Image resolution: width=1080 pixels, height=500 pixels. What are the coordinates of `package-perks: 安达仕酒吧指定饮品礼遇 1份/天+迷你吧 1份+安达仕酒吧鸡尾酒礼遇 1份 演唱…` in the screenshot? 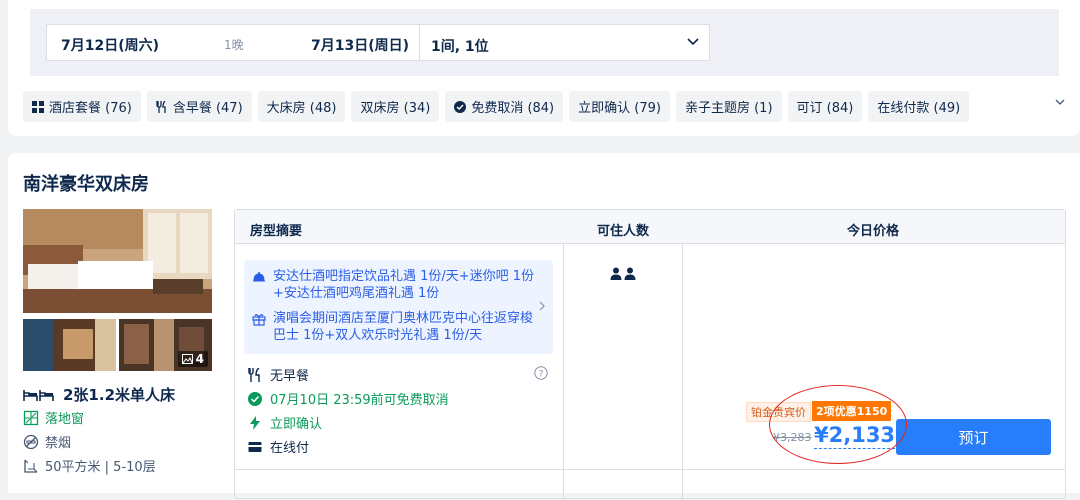 It's located at (398, 307).